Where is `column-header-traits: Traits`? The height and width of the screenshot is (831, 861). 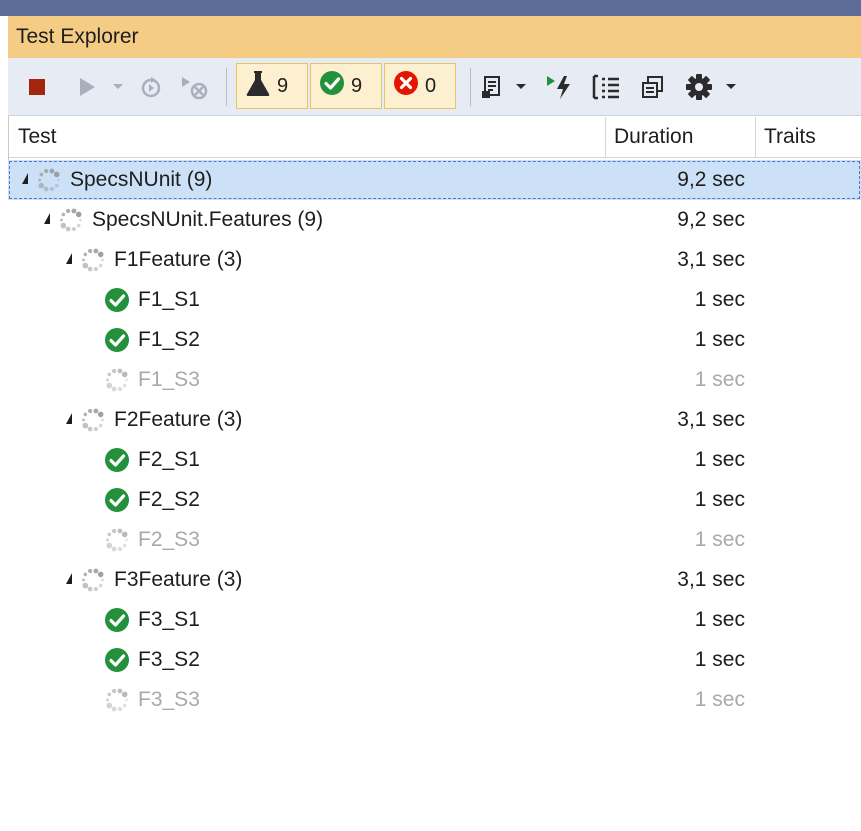 column-header-traits: Traits is located at coordinates (790, 137).